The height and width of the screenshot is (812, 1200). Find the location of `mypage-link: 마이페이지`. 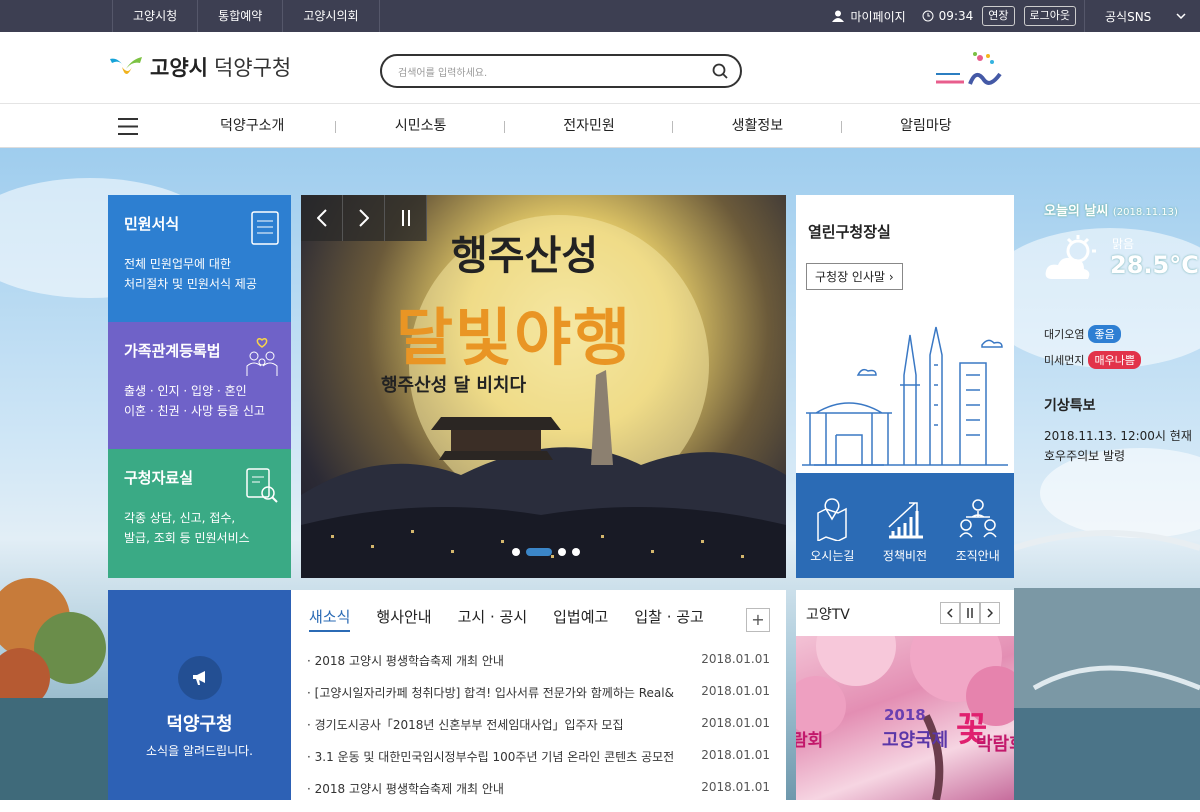

mypage-link: 마이페이지 is located at coordinates (868, 16).